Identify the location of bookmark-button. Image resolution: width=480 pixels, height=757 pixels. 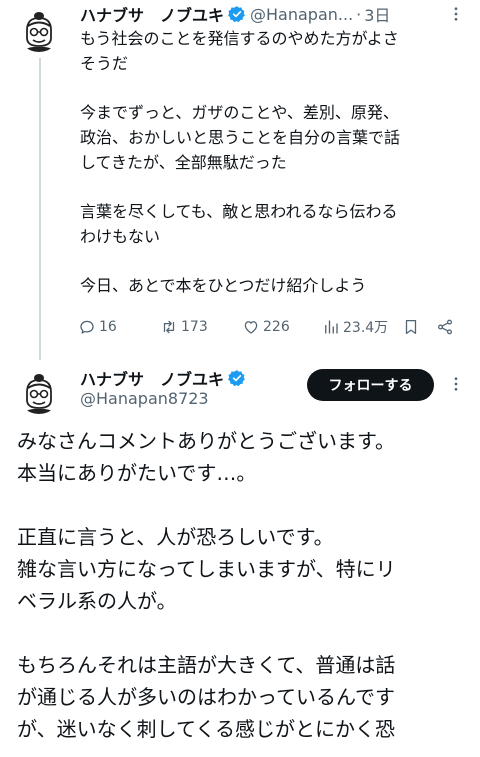
(412, 327).